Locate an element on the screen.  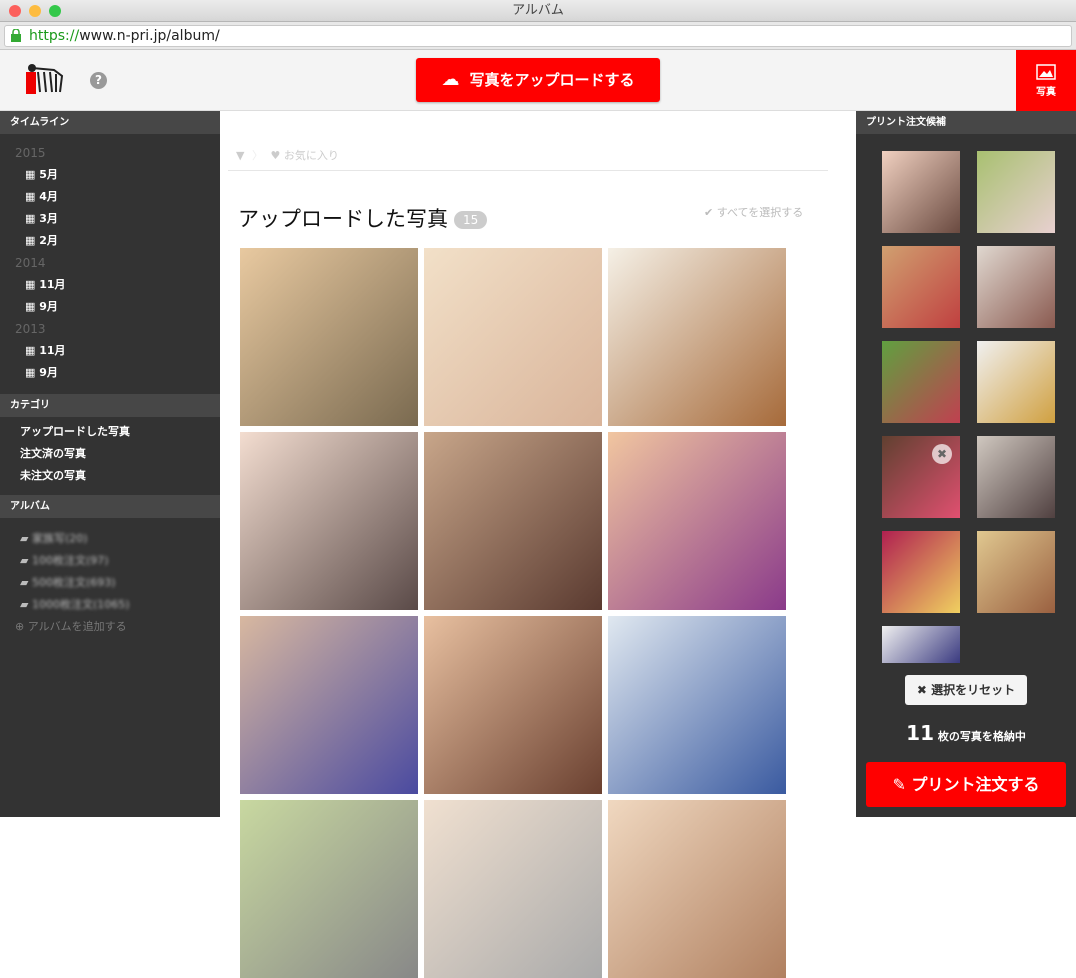
album-item: ▰ 家族写(20) is located at coordinates (110, 539).